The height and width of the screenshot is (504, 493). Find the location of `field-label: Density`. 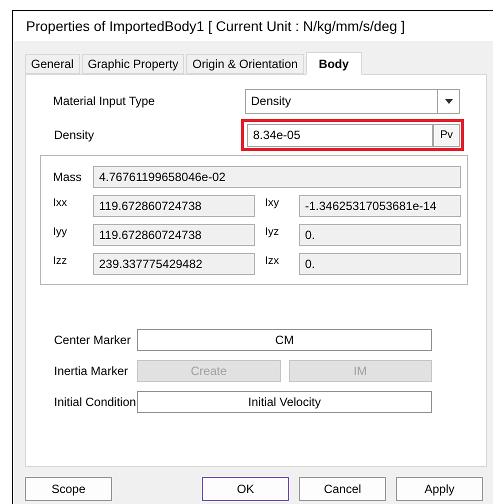

field-label: Density is located at coordinates (74, 135).